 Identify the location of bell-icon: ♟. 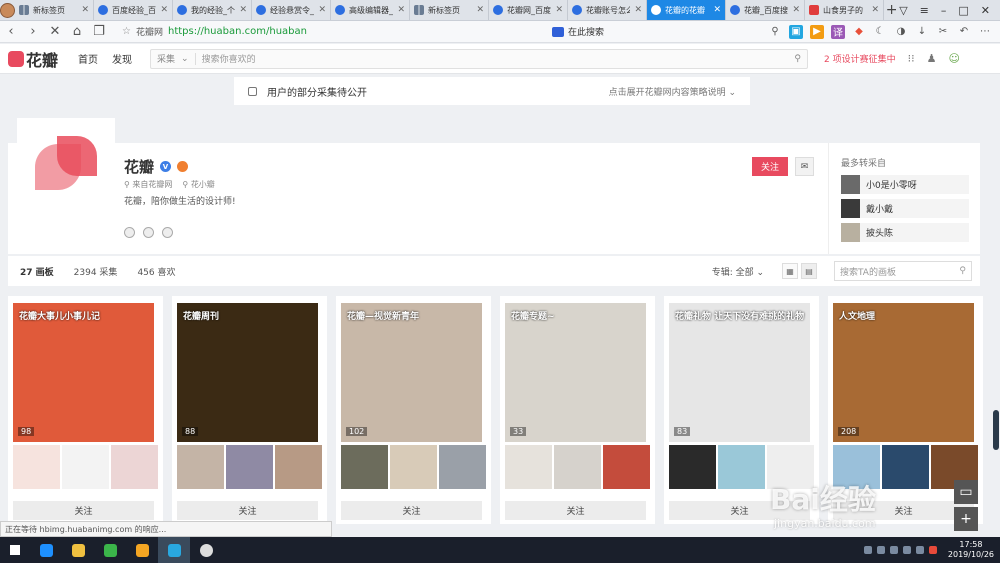
(932, 58).